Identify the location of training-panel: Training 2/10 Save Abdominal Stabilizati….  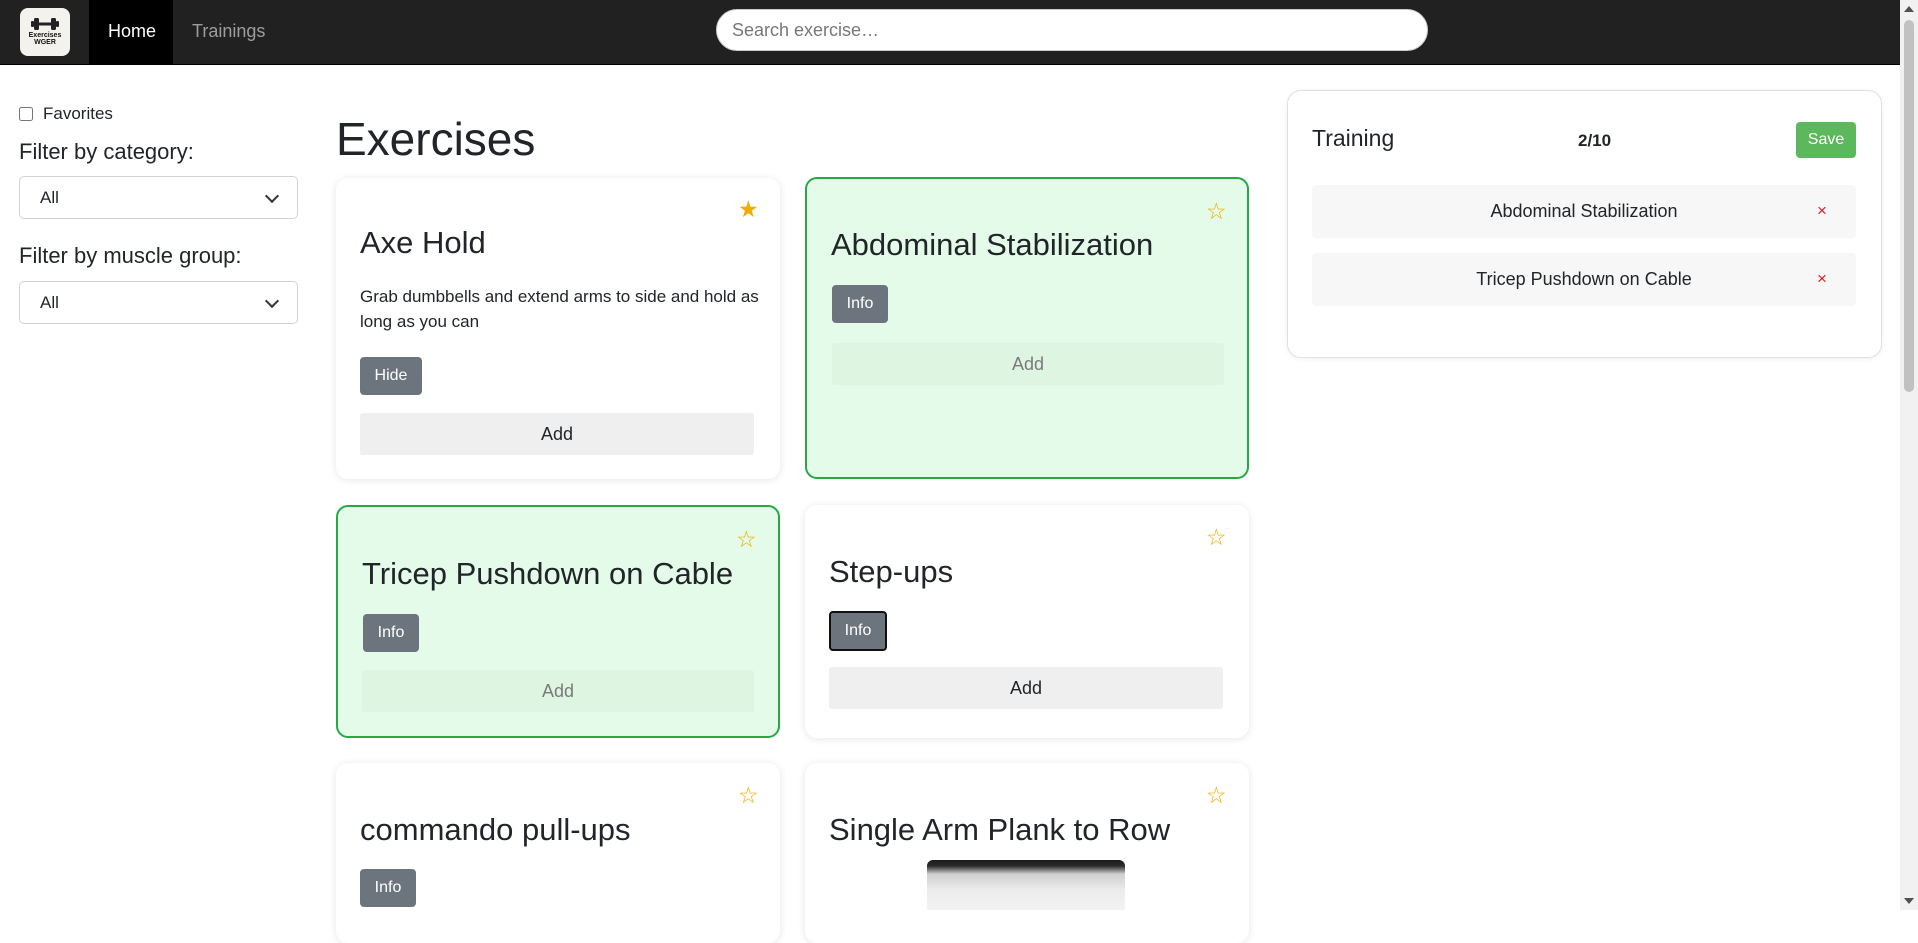
(1584, 224).